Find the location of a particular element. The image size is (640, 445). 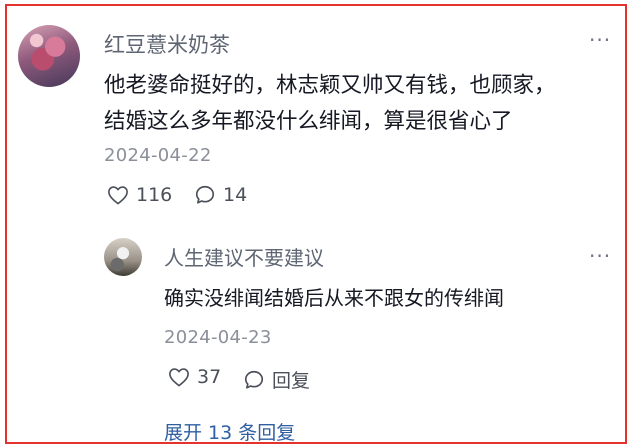

reply-label: 回复 is located at coordinates (291, 381).